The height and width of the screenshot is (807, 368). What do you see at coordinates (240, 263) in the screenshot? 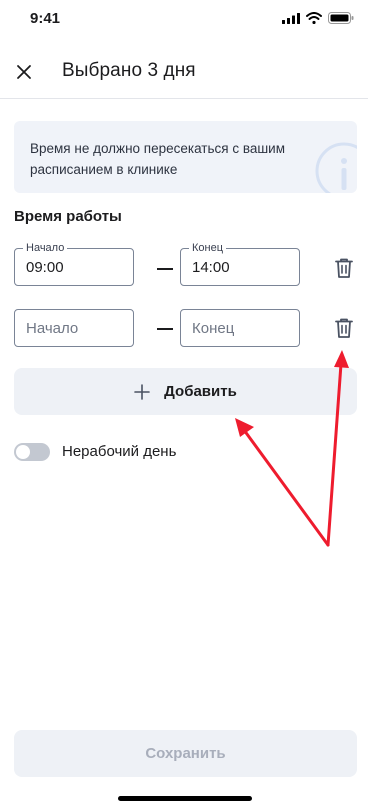
I see `end-time-field: Конец 14:00` at bounding box center [240, 263].